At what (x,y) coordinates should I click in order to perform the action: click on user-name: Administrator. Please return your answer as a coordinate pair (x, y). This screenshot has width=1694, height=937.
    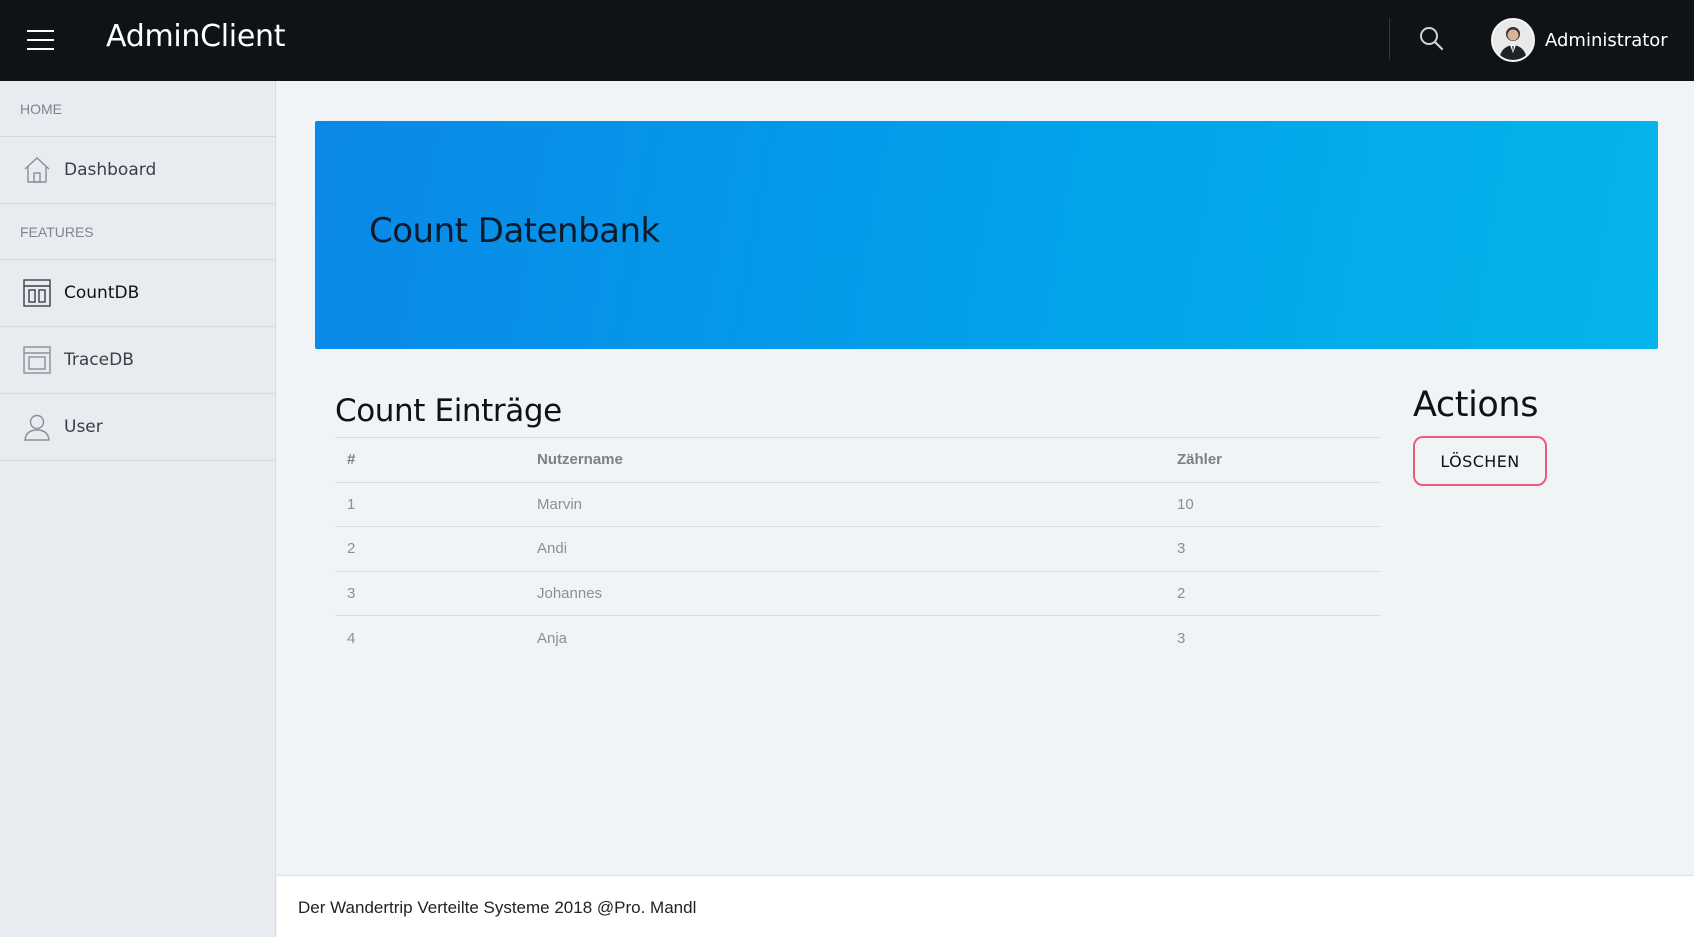
    Looking at the image, I should click on (1606, 40).